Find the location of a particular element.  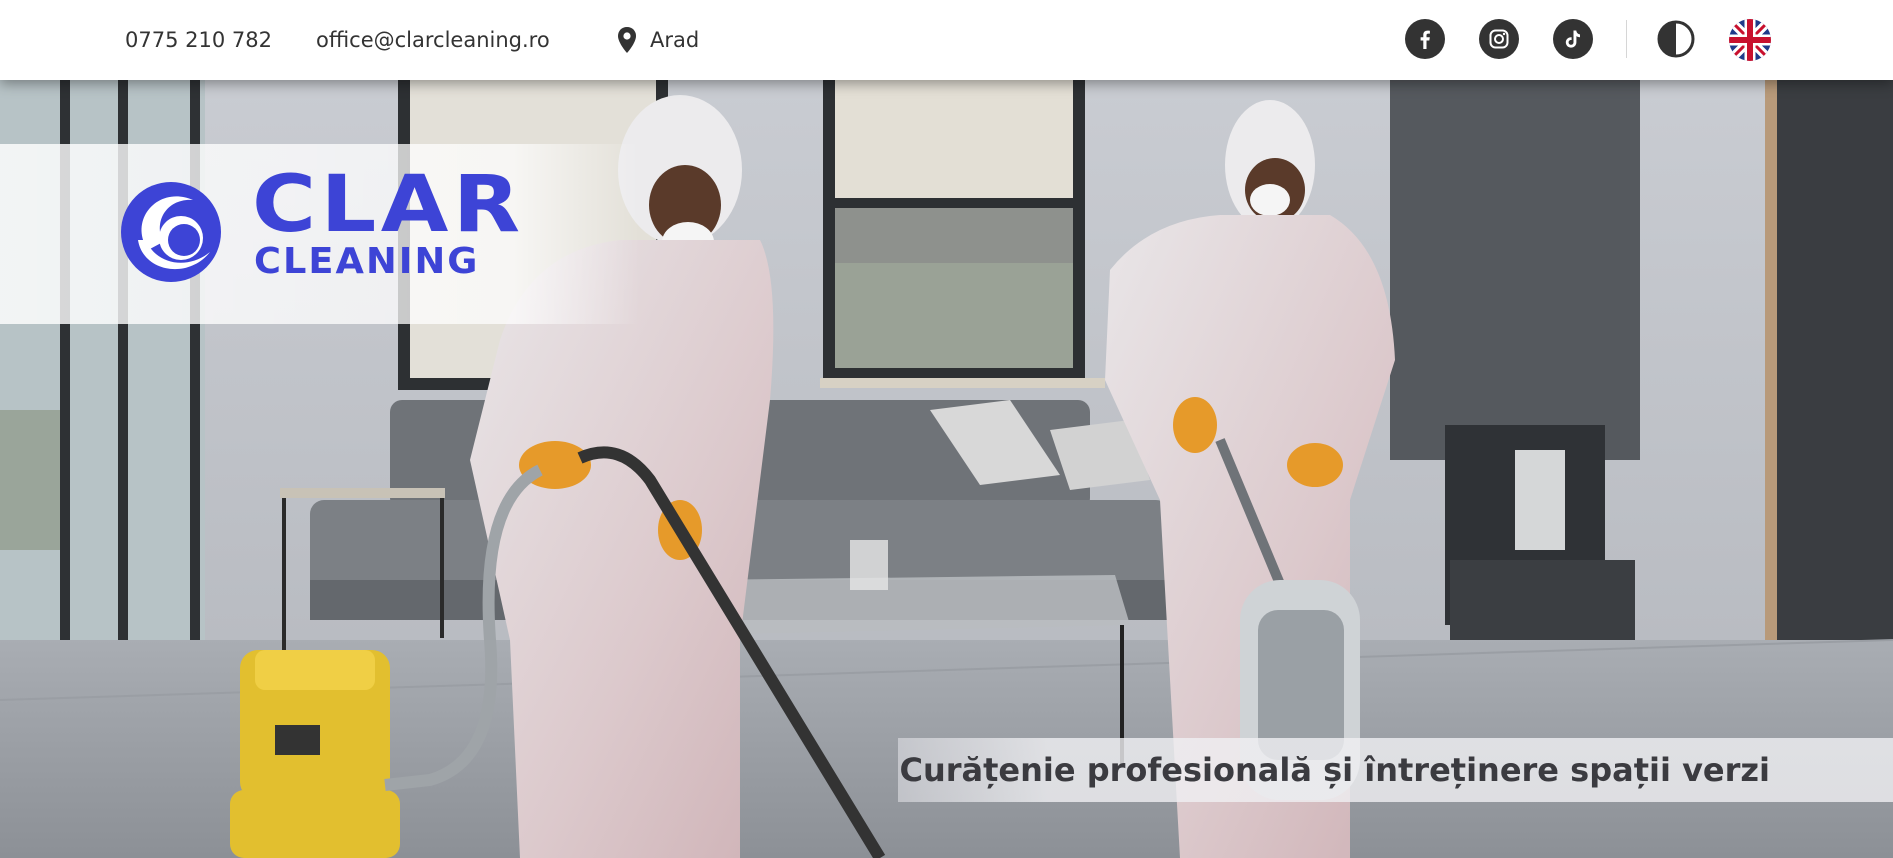

facebook-link is located at coordinates (1425, 39).